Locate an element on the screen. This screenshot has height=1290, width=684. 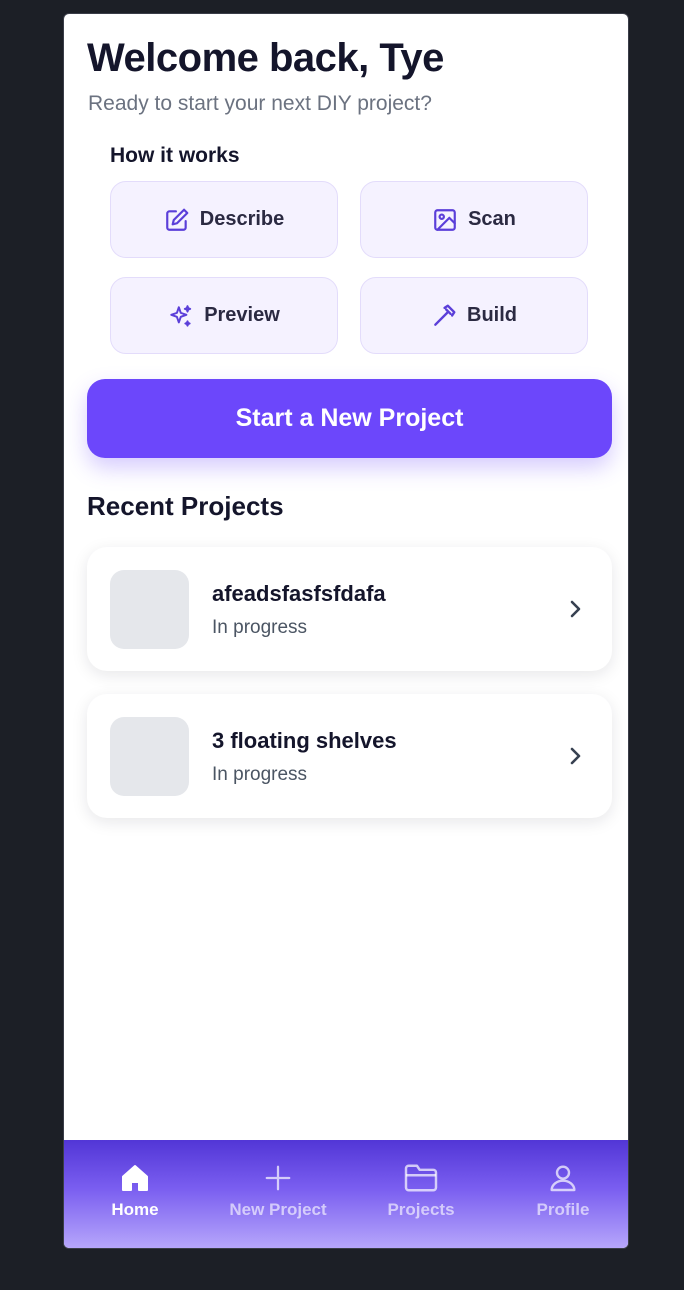
tab-projects: Projects is located at coordinates (421, 1190).